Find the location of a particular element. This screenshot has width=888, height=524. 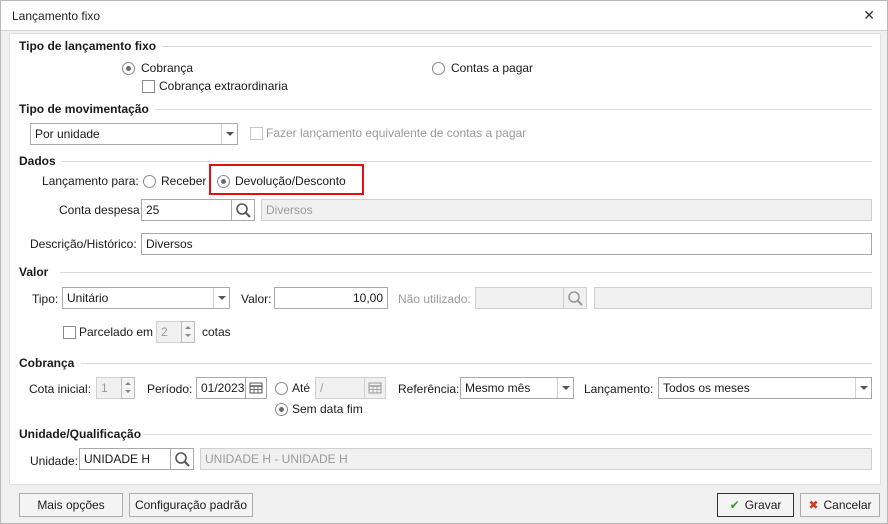

gravar-button: ✔ Gravar is located at coordinates (755, 505).